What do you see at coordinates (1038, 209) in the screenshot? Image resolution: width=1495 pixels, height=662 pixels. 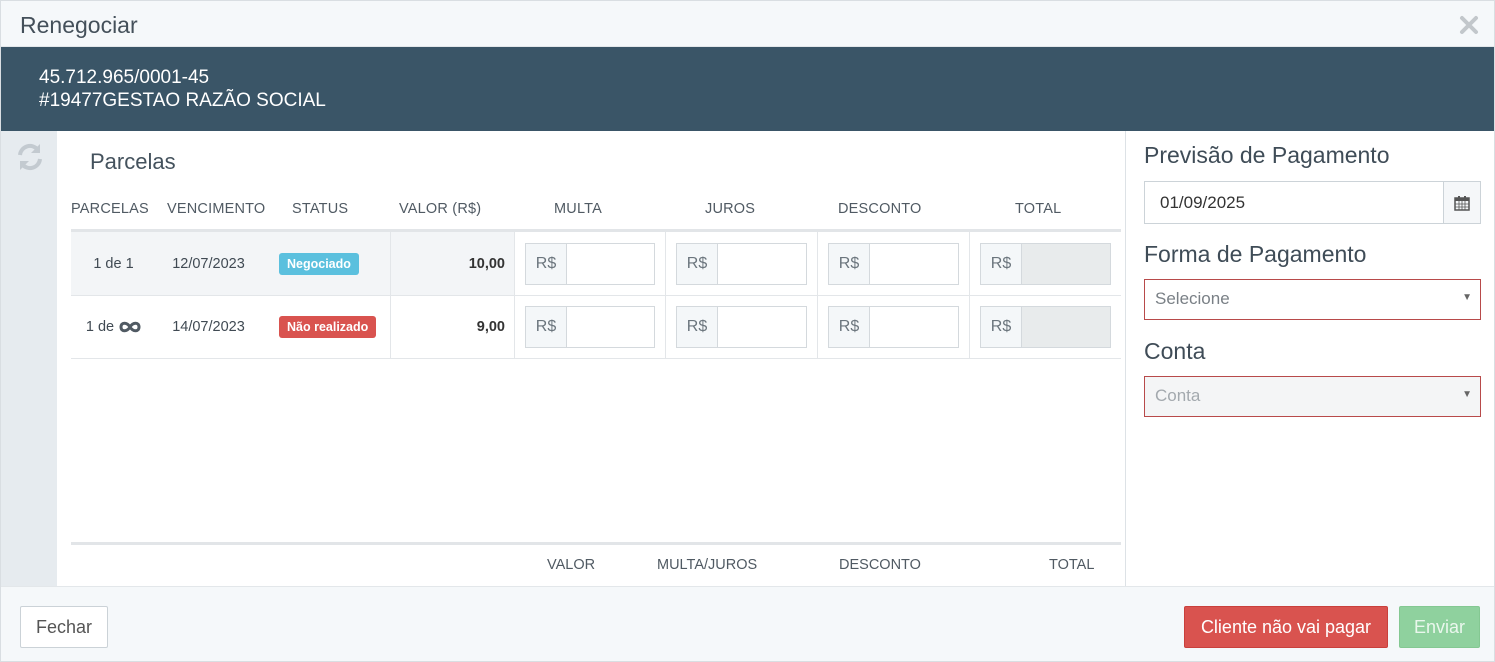 I see `col-header-total: TOTAL` at bounding box center [1038, 209].